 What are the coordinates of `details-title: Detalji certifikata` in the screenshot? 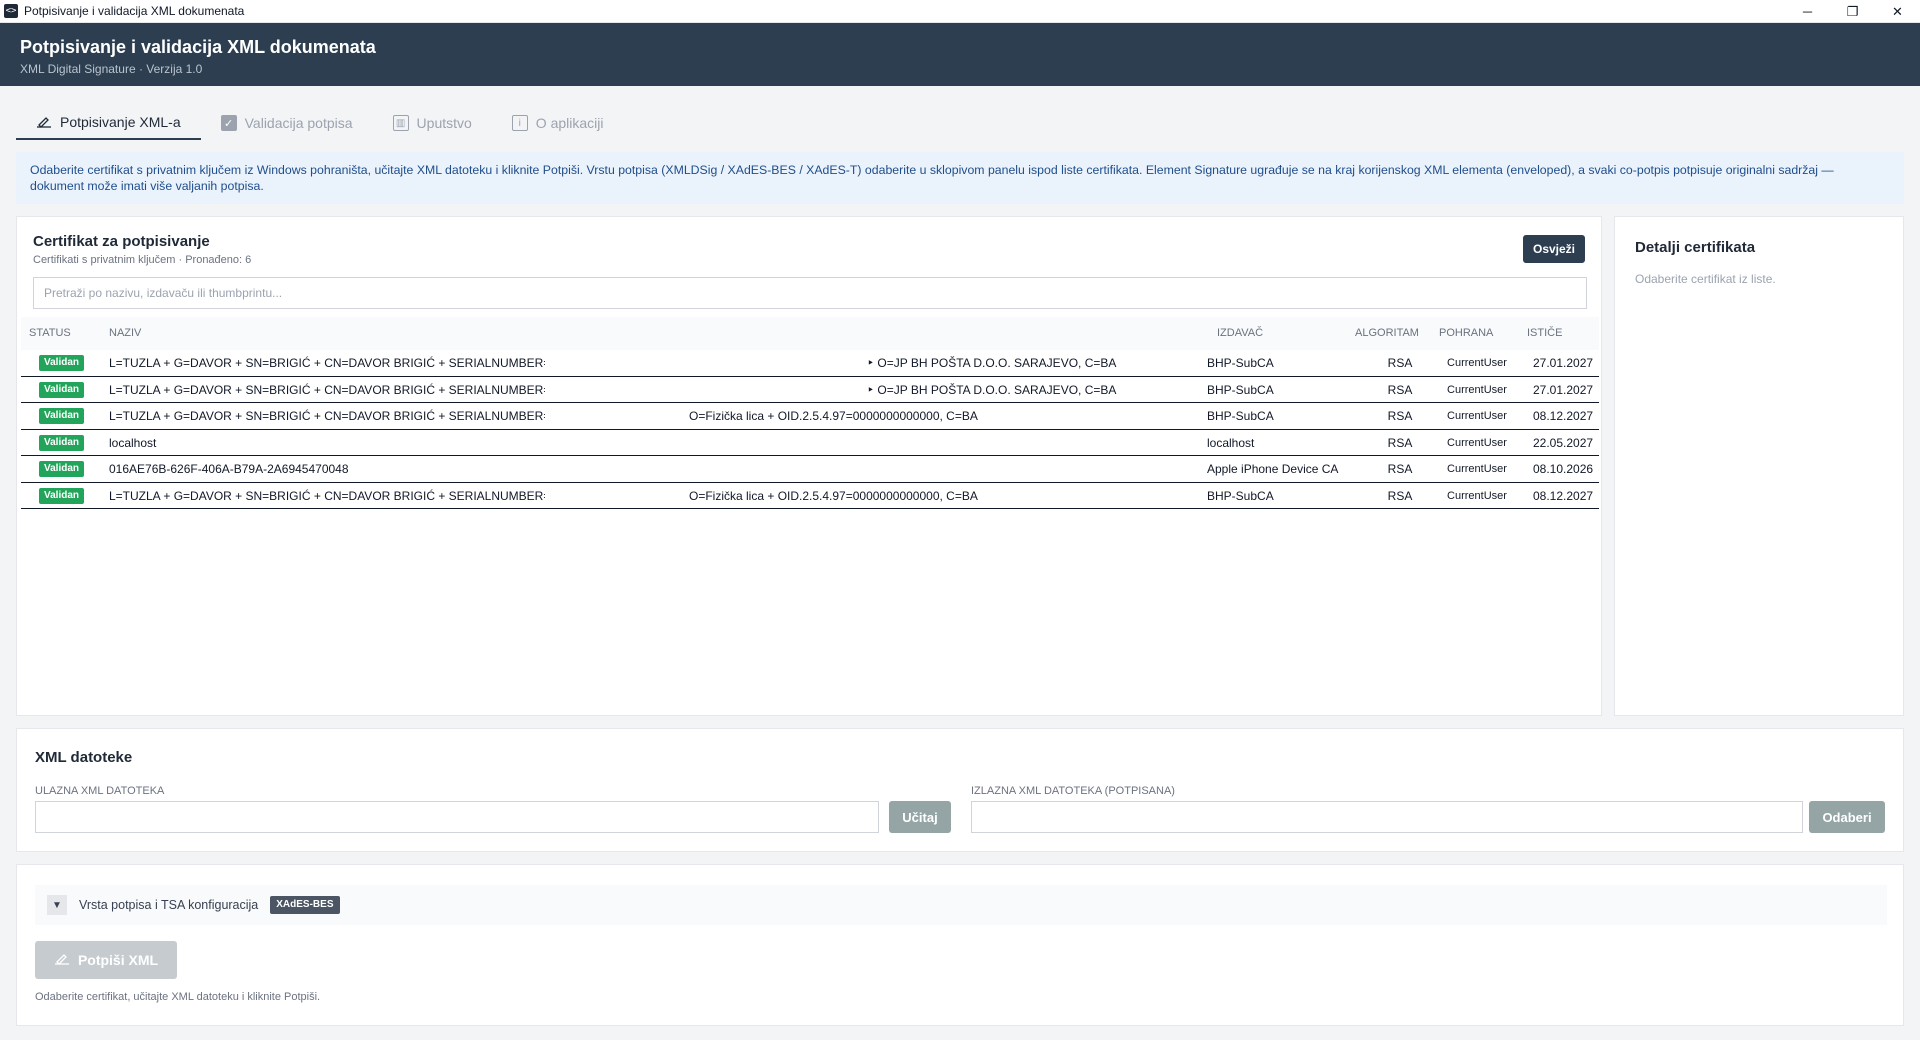 It's located at (1695, 247).